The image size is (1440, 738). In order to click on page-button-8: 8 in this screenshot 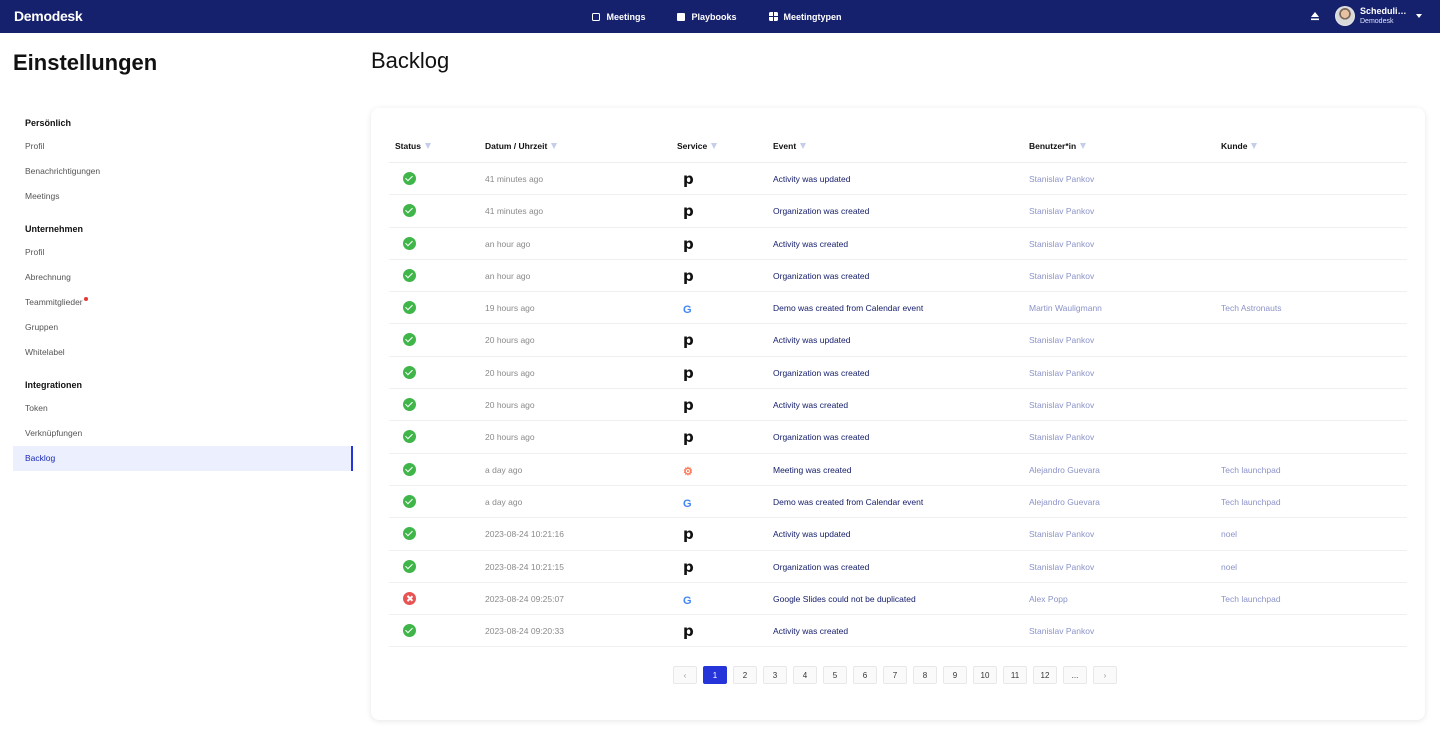, I will do `click(925, 675)`.